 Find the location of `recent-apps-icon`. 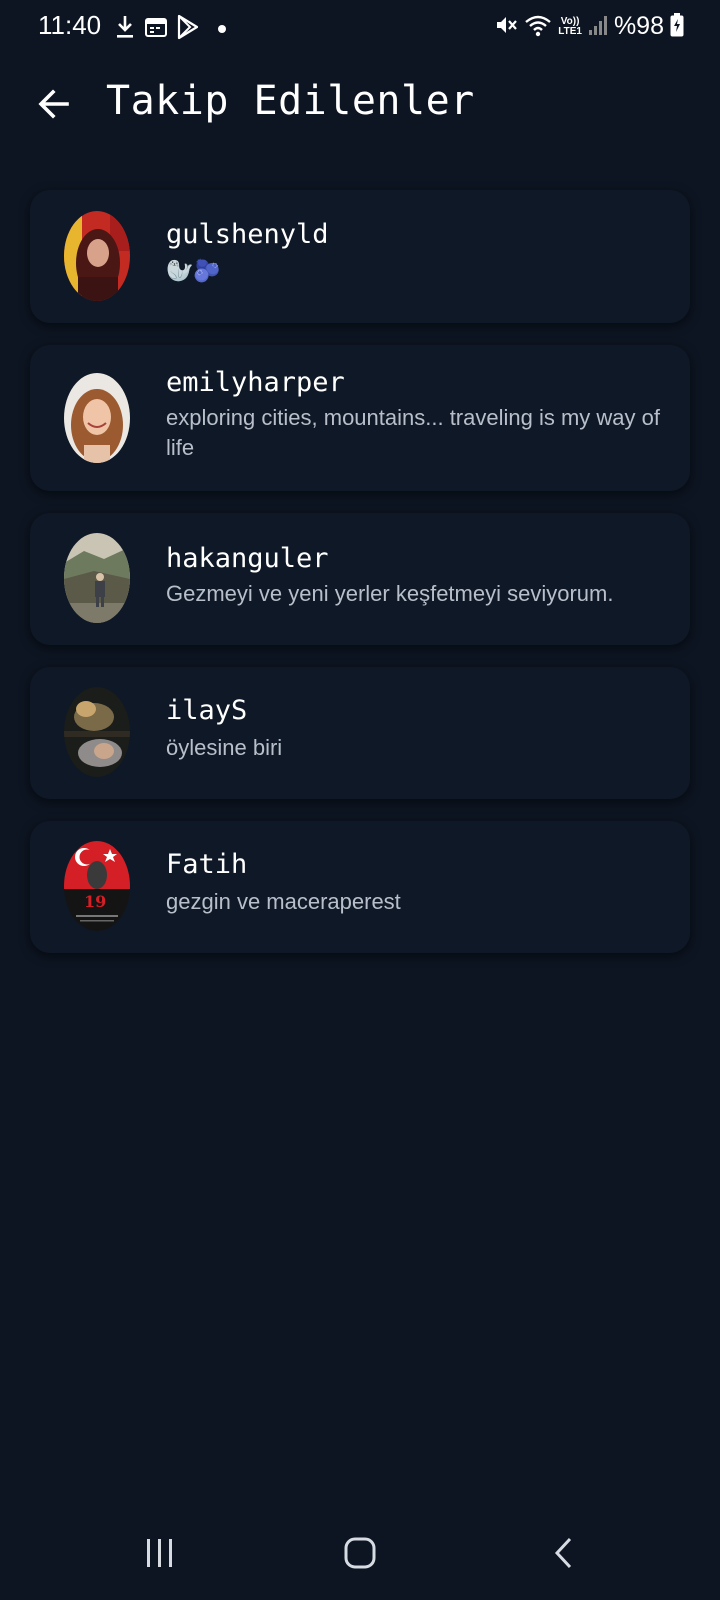

recent-apps-icon is located at coordinates (159, 1553).